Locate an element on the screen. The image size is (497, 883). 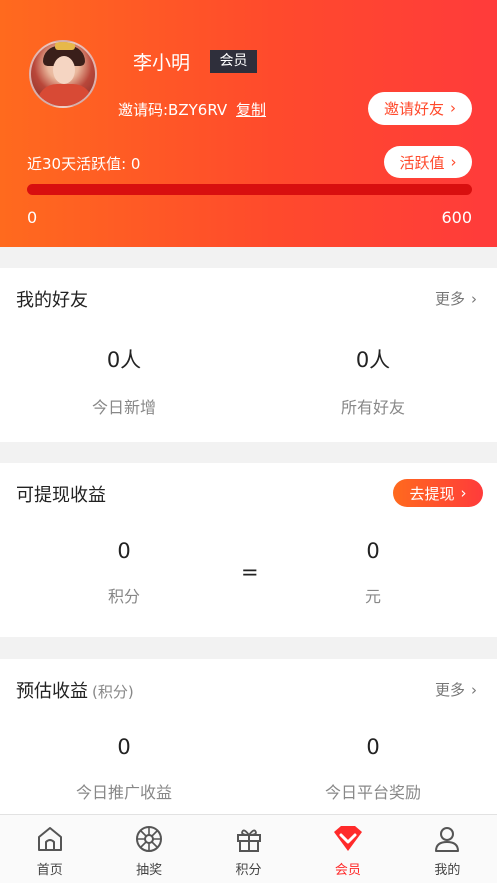
promo-earnings: 0 今日推广收益 is located at coordinates (124, 769).